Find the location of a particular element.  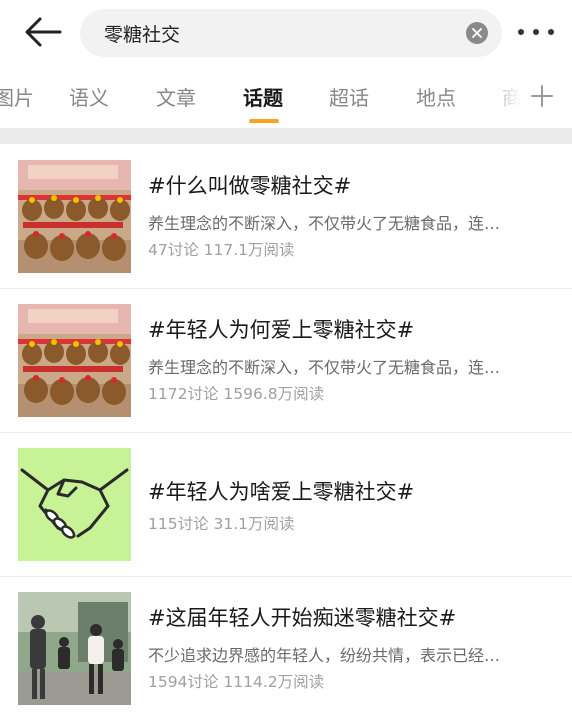

topic-stats: 1172讨论 1596.8万阅读 is located at coordinates (236, 394).